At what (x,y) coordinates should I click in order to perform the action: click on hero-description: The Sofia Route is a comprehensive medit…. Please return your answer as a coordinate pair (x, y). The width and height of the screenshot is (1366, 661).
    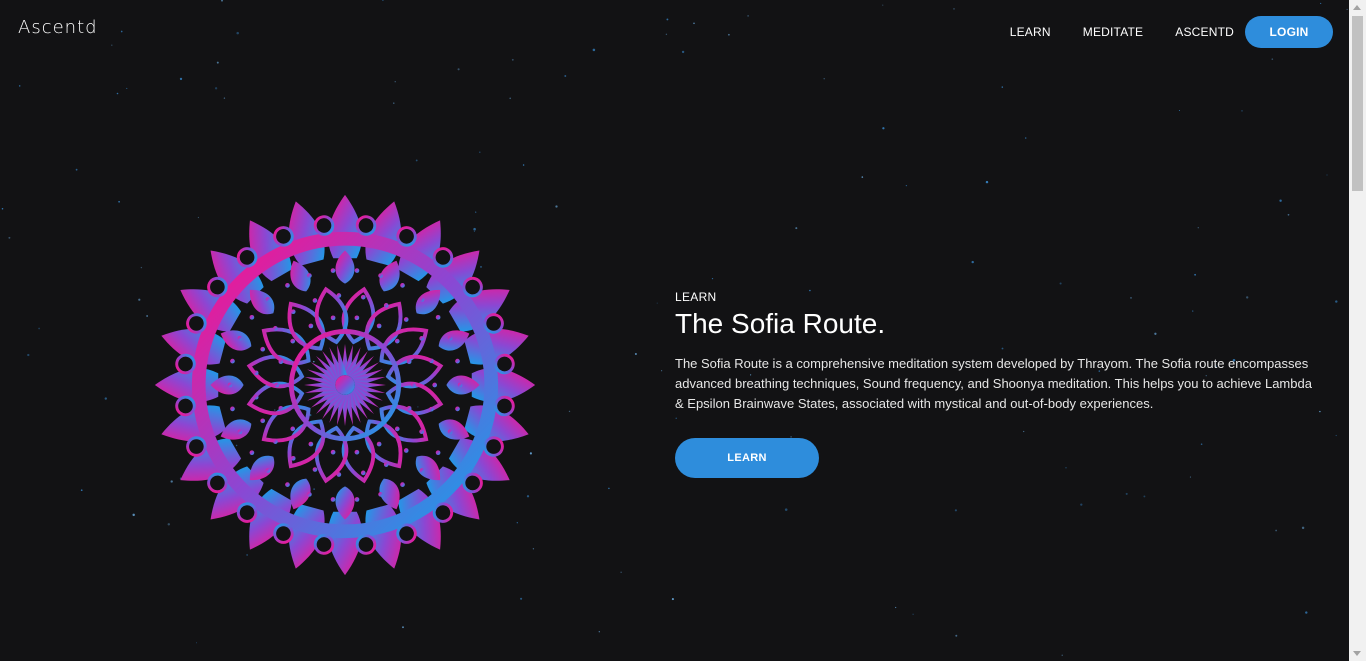
    Looking at the image, I should click on (993, 383).